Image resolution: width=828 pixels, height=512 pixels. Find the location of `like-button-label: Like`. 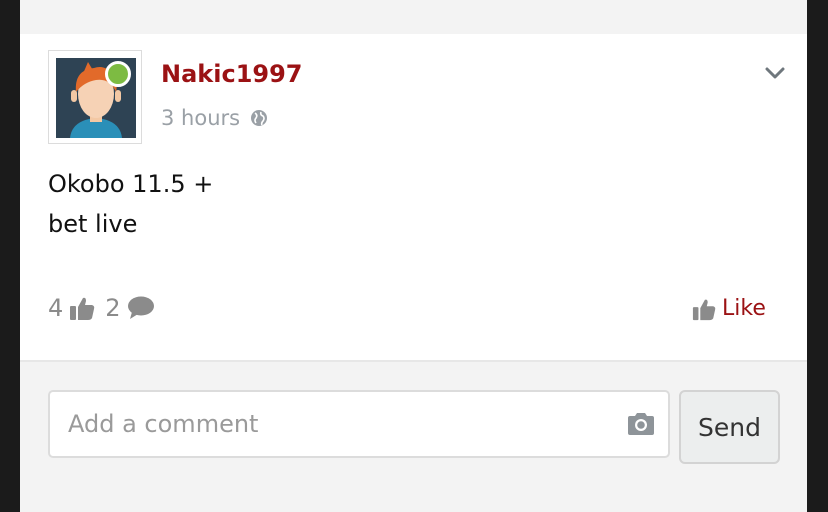

like-button-label: Like is located at coordinates (744, 308).